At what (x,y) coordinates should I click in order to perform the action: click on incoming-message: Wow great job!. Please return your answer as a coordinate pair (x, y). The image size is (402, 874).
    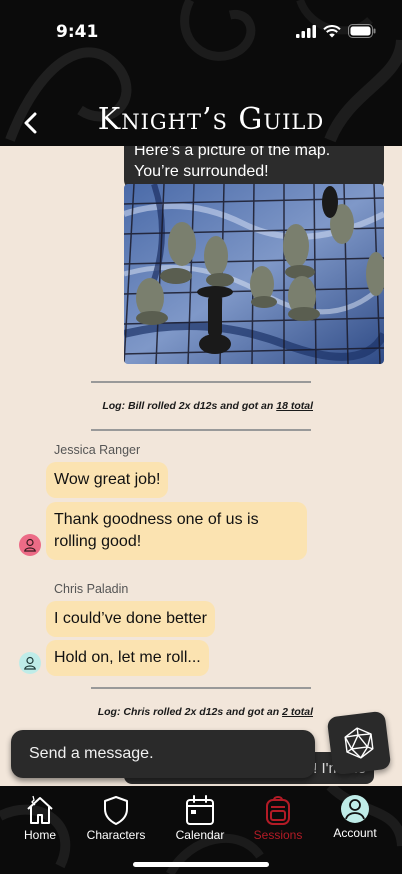
    Looking at the image, I should click on (107, 480).